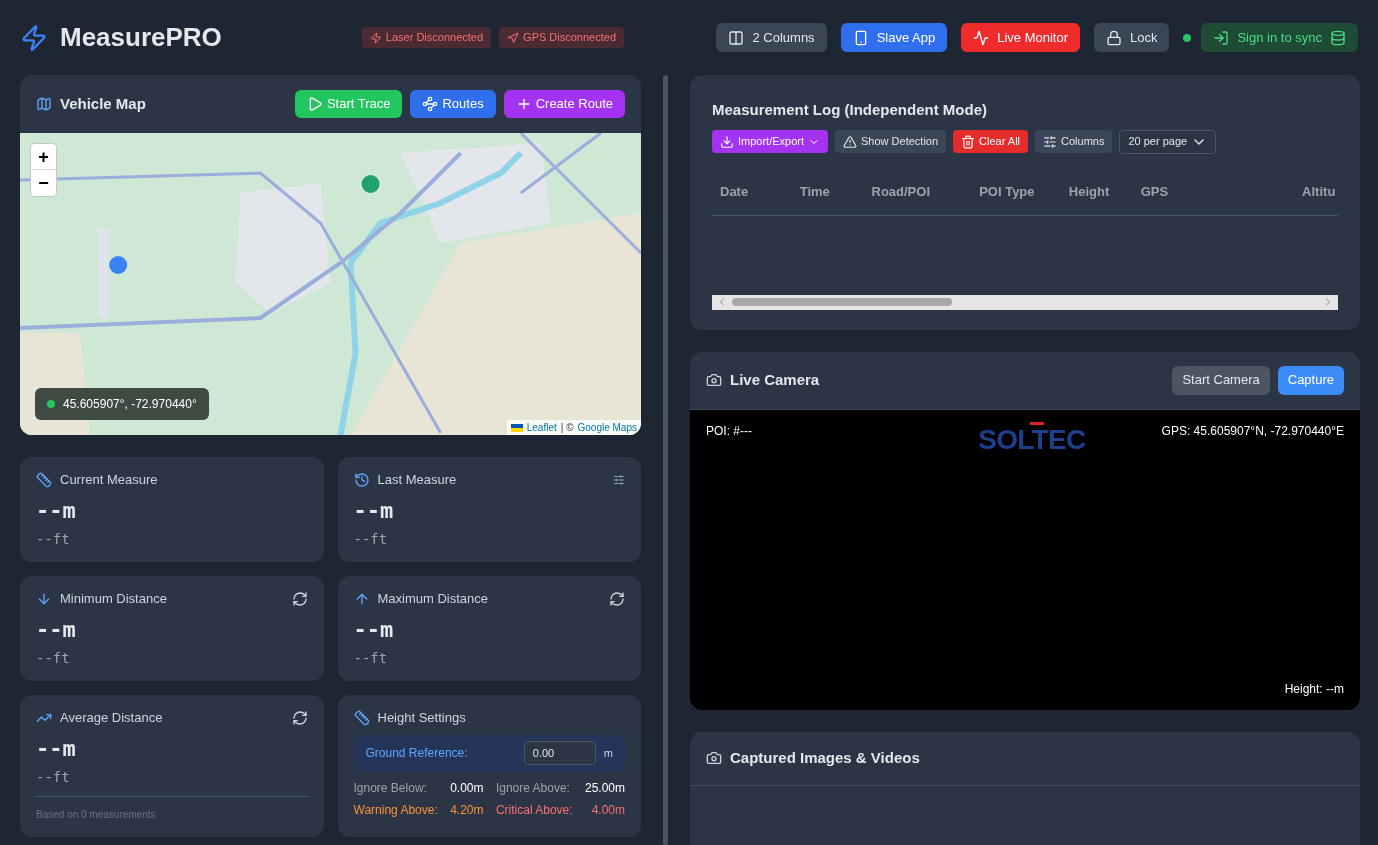  Describe the element at coordinates (516, 427) in the screenshot. I see `ukraine-flag-icon` at that location.